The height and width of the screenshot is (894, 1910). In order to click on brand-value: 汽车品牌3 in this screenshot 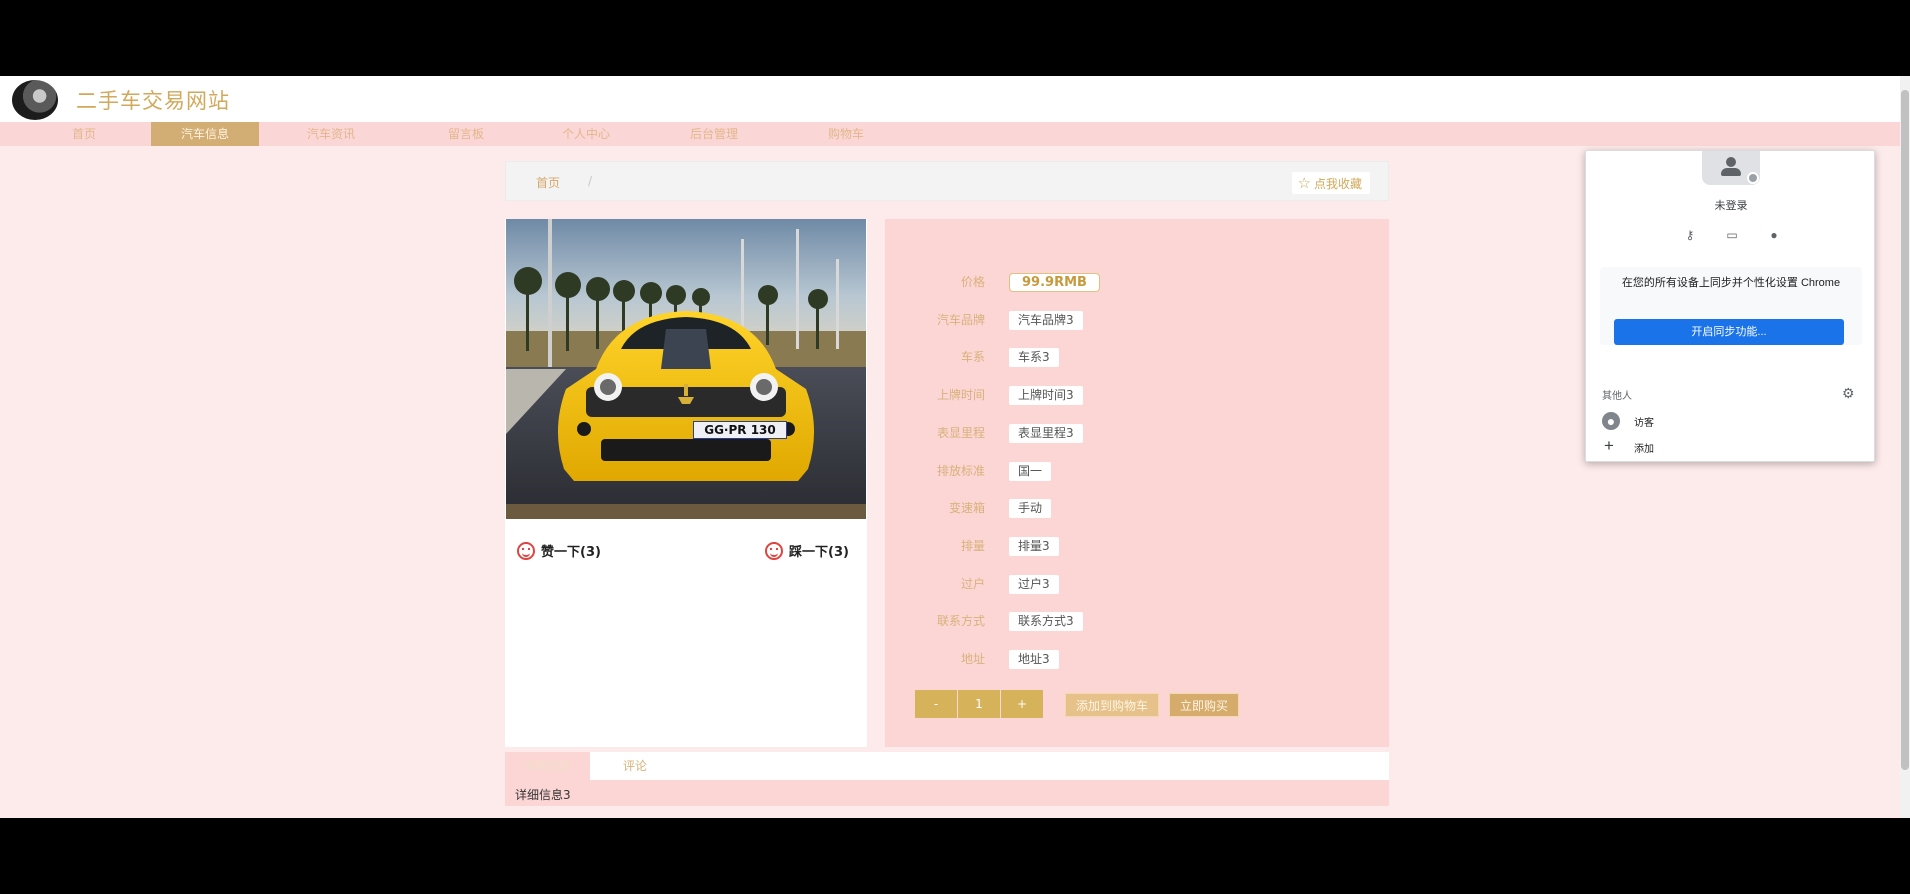, I will do `click(1046, 320)`.